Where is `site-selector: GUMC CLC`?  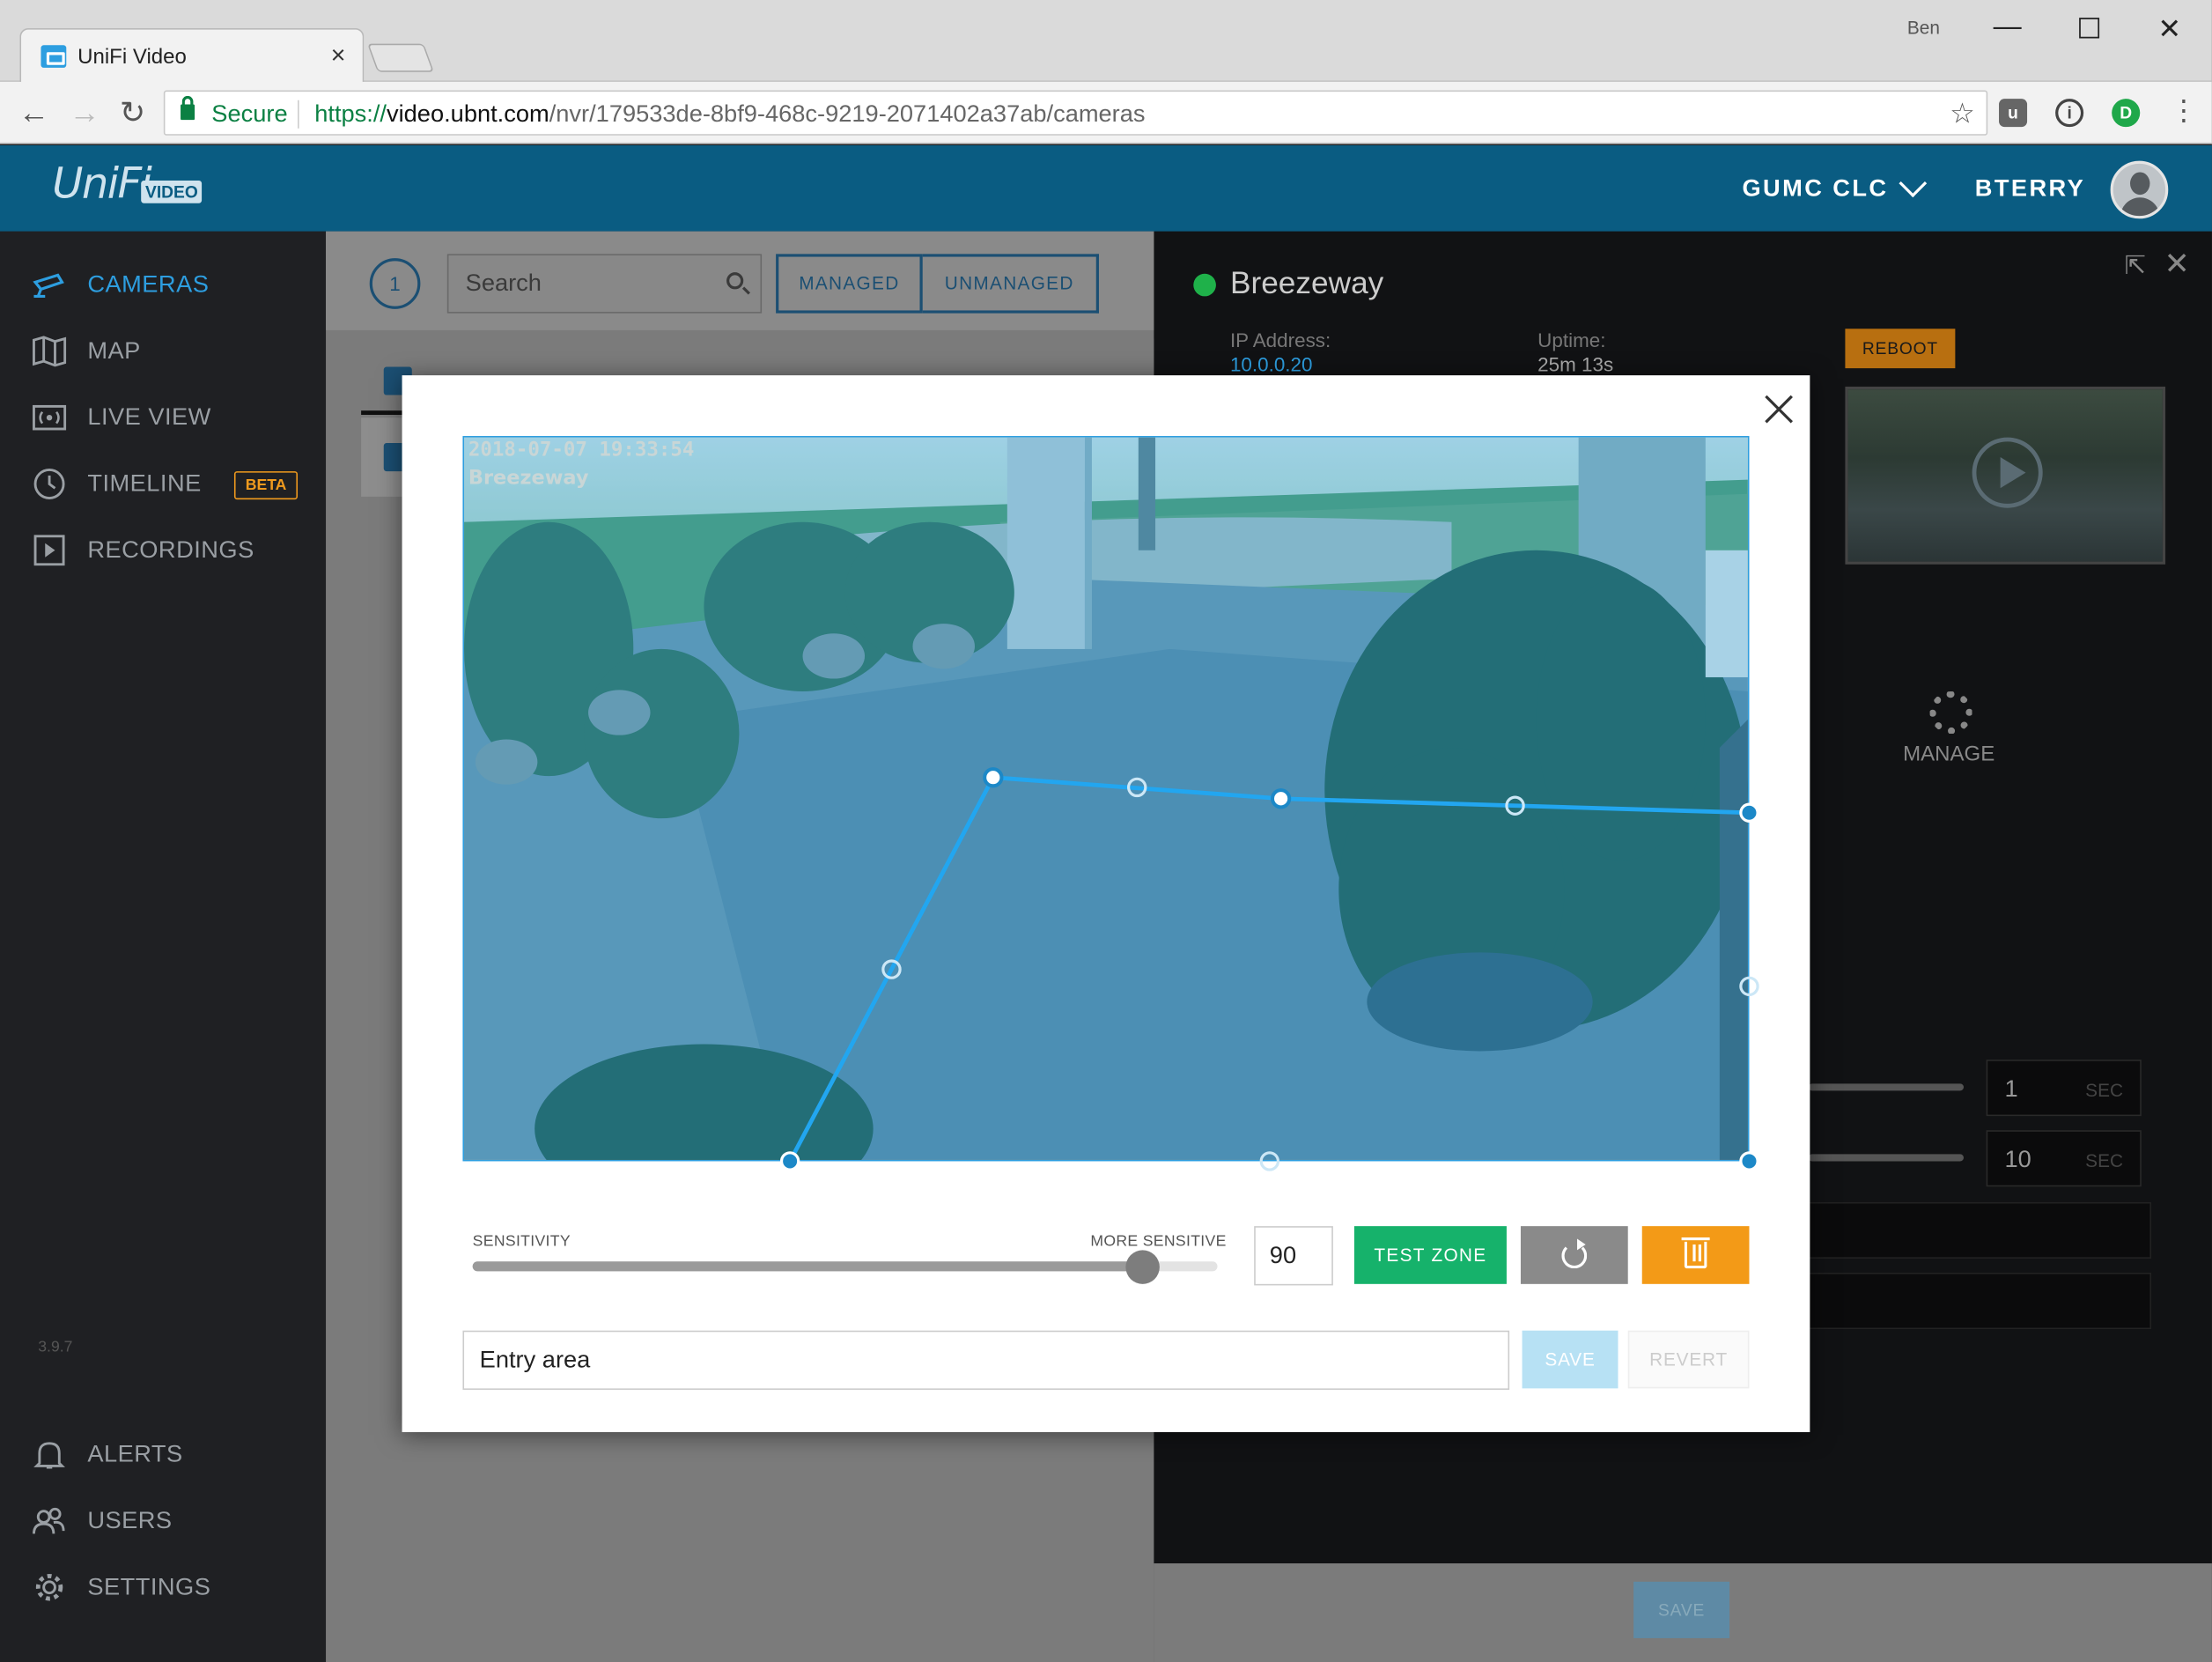 site-selector: GUMC CLC is located at coordinates (1815, 189).